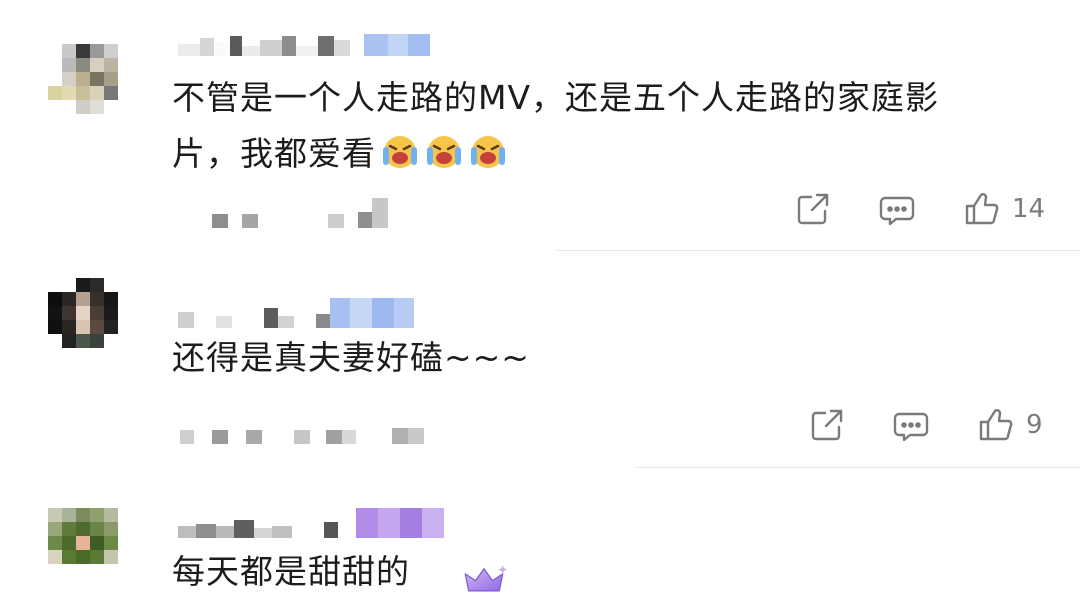  Describe the element at coordinates (555, 154) in the screenshot. I see `comment-text-line-2: 片，我都爱看` at that location.